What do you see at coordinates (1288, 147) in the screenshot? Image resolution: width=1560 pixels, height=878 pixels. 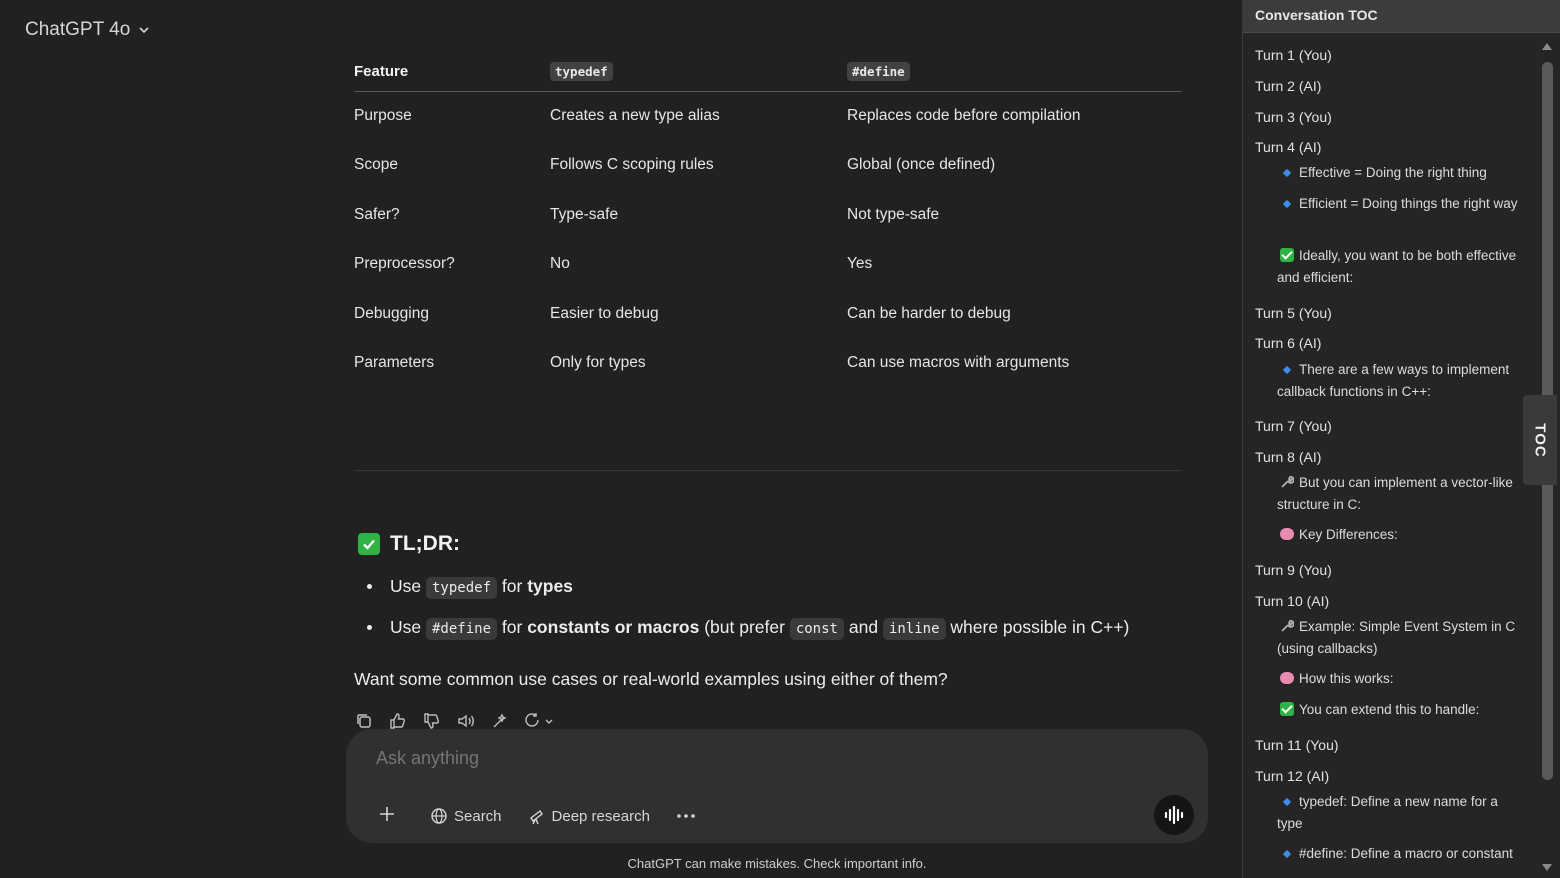 I see `toc-turn-item: Turn 4 (AI)` at bounding box center [1288, 147].